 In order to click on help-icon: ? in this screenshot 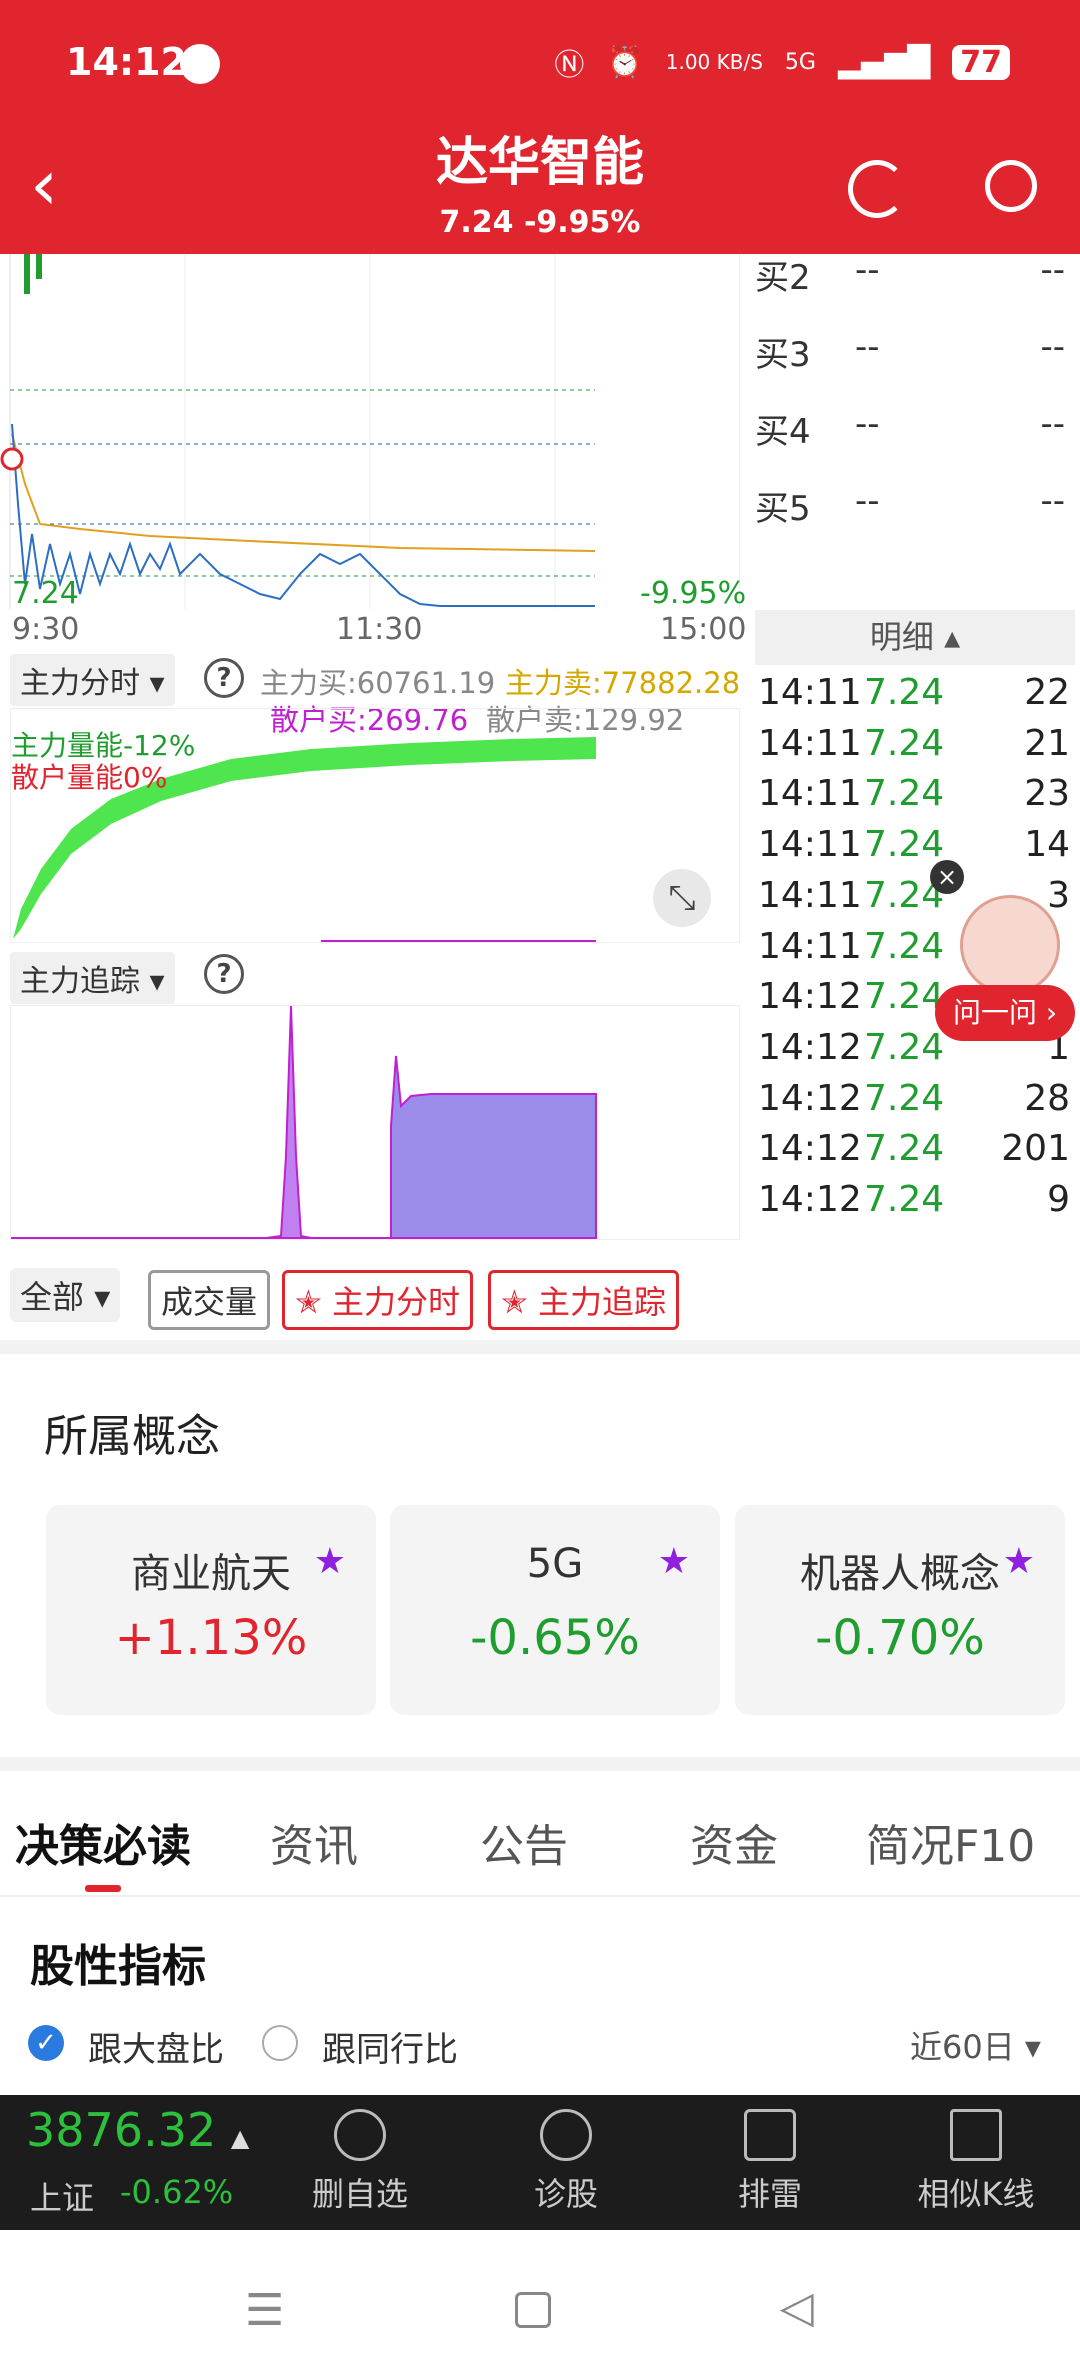, I will do `click(224, 678)`.